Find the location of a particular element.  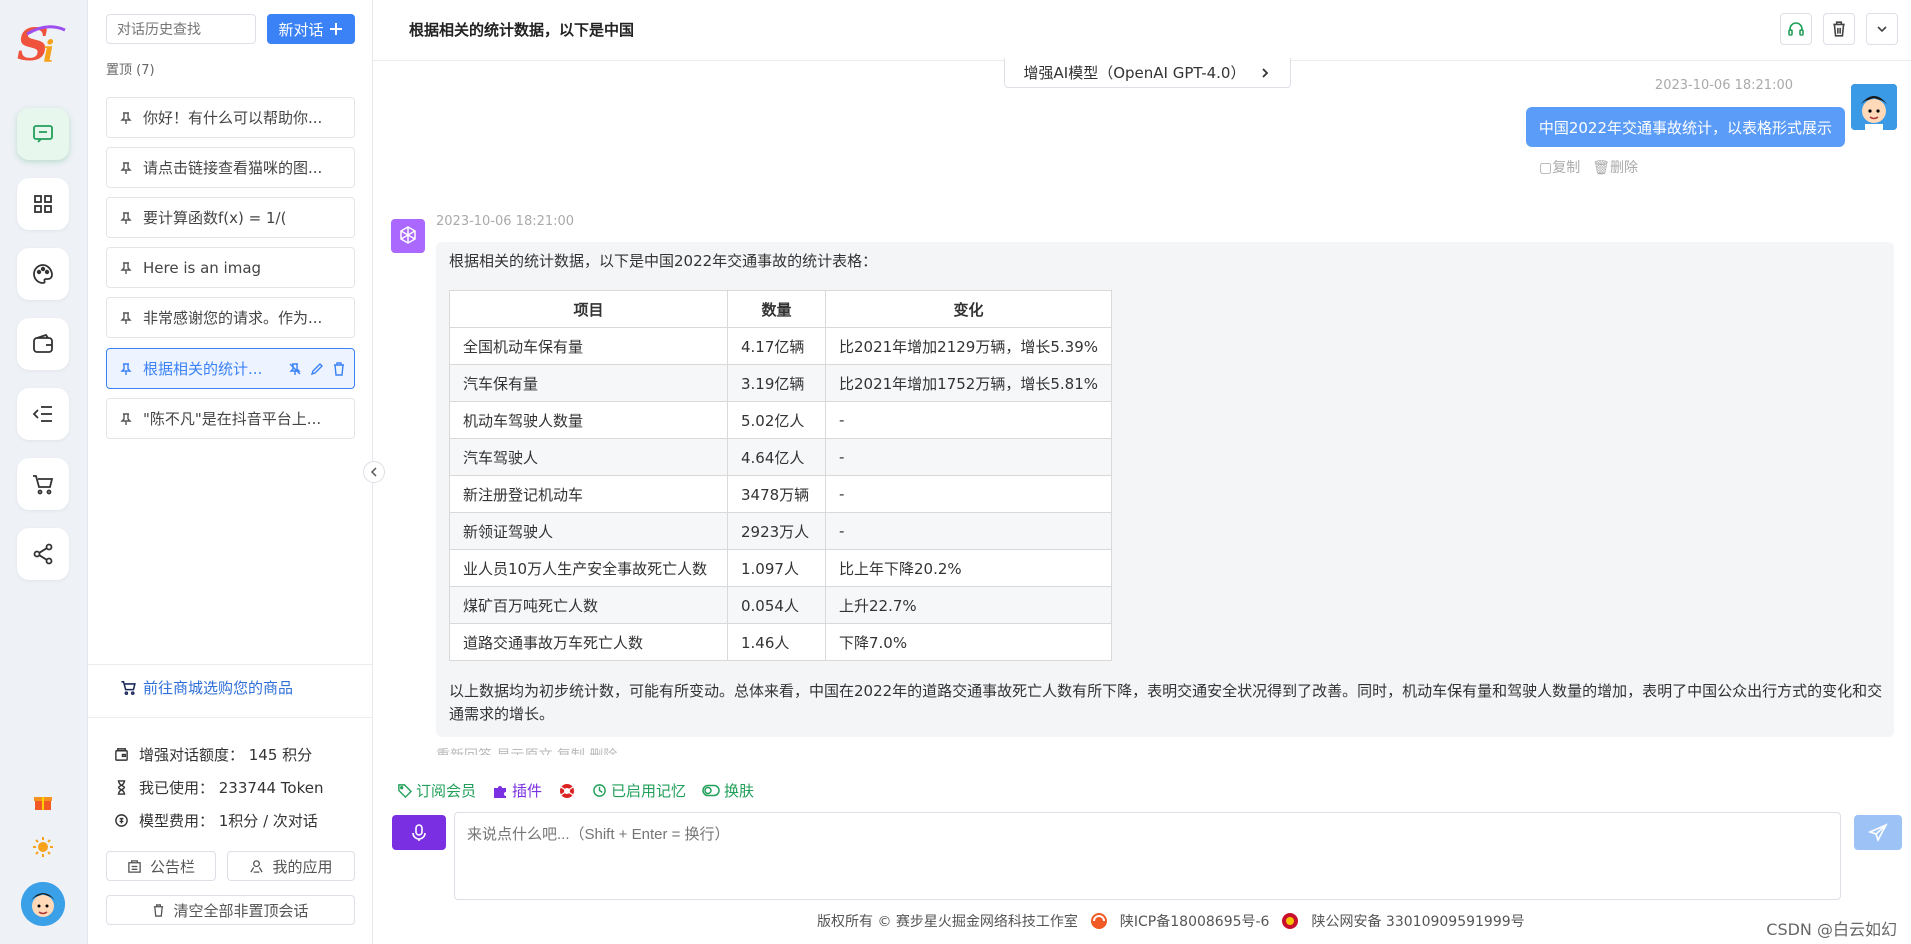

avatar-icon is located at coordinates (43, 904).